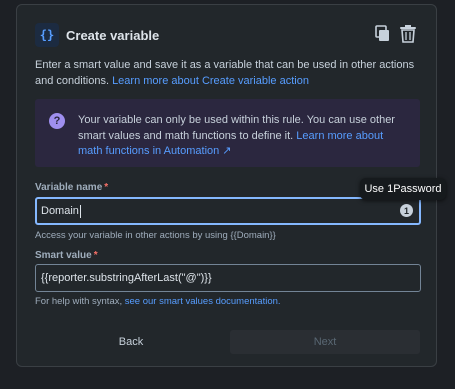 The height and width of the screenshot is (389, 455). I want to click on smart-values-docs-link: see our smart values documentation., so click(203, 301).